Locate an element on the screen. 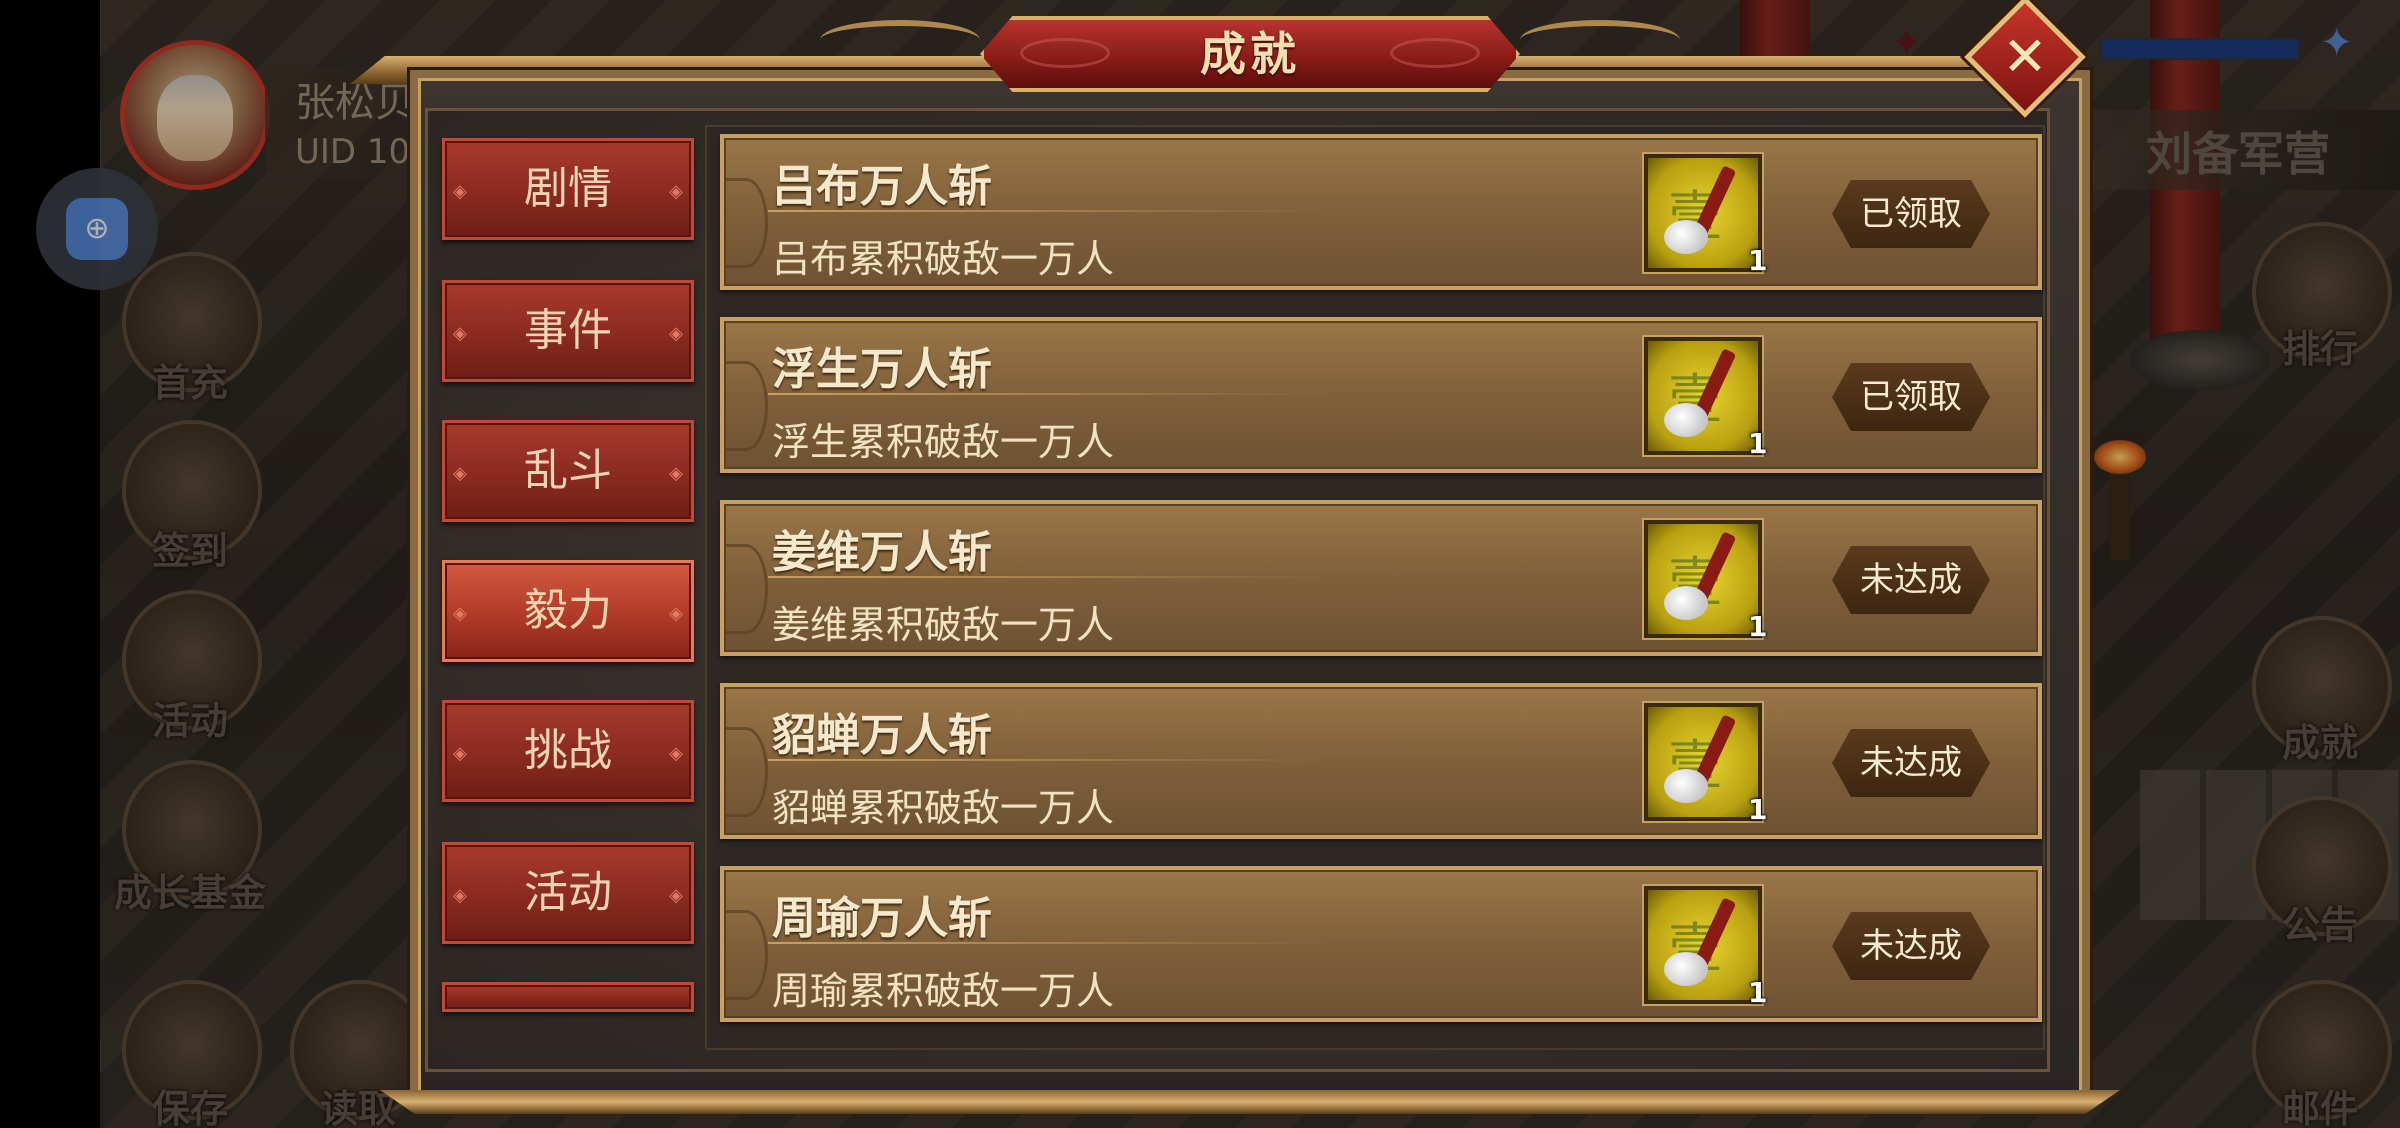  tab-label: 活动 is located at coordinates (568, 892).